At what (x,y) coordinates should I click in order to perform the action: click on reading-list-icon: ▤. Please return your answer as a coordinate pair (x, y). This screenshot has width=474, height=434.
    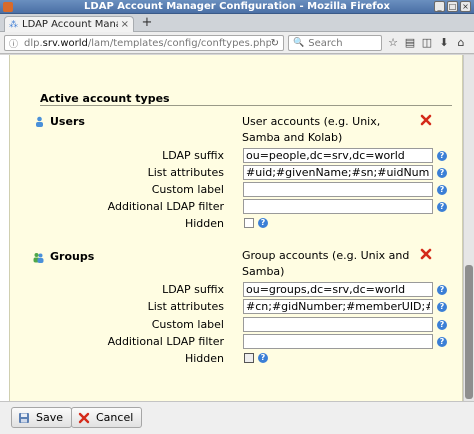
    Looking at the image, I should click on (410, 43).